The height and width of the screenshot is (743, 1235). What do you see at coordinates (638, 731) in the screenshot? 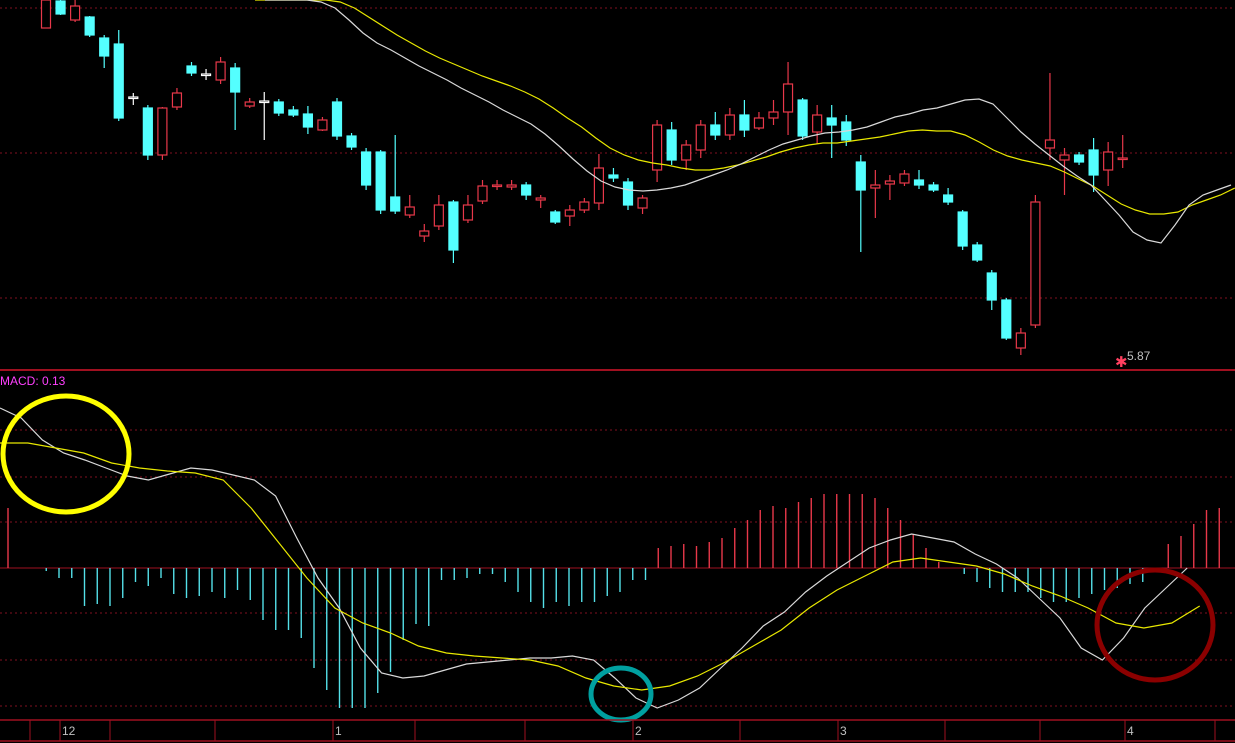
I see `x-tick-label: 2` at bounding box center [638, 731].